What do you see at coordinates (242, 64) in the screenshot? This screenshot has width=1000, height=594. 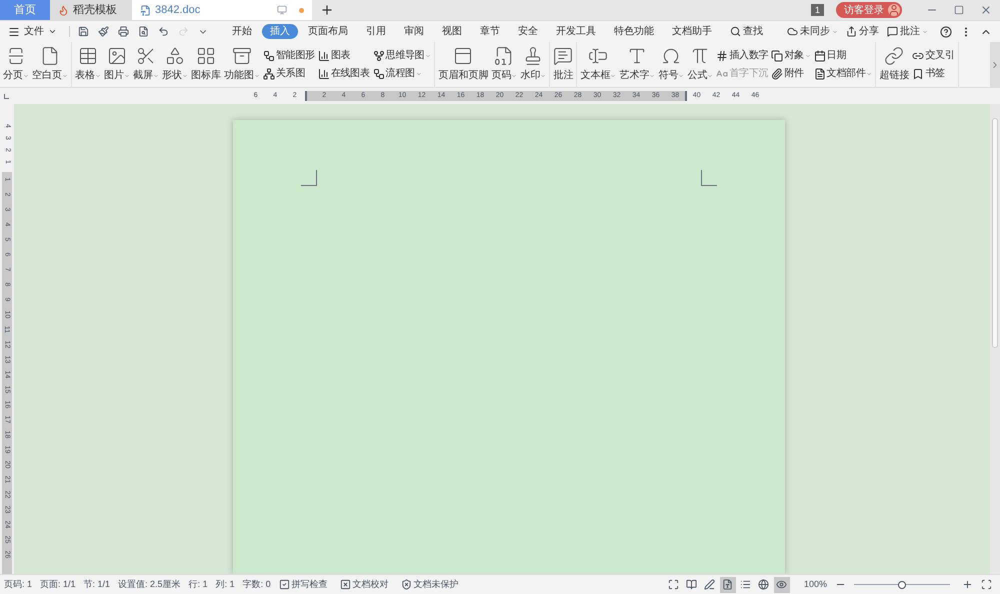 I see `ribbon-button: 功能图` at bounding box center [242, 64].